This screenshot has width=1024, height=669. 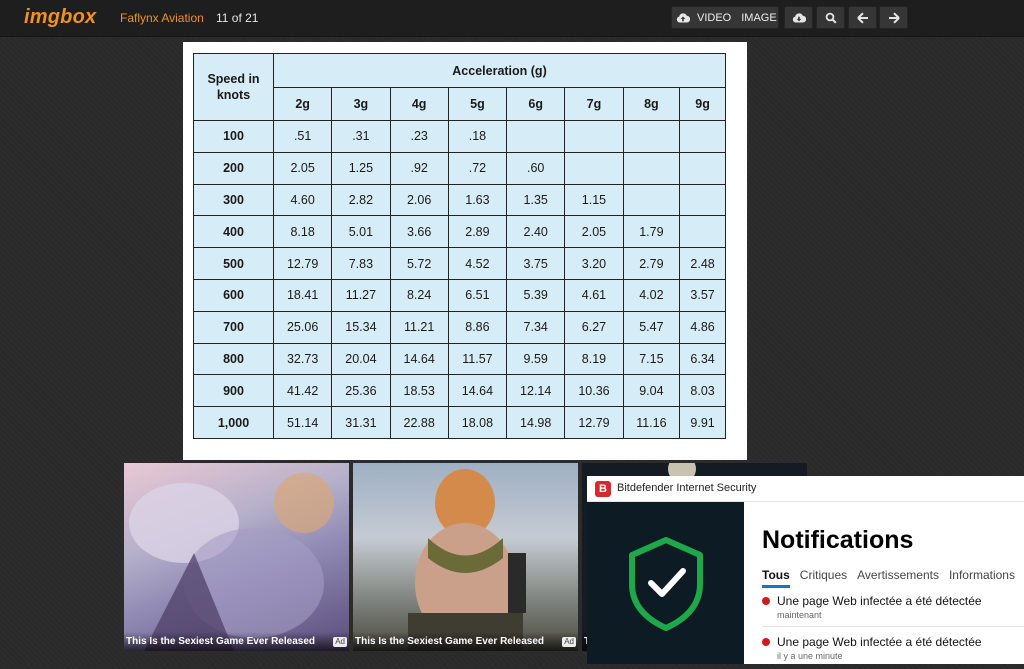 I want to click on speed-cell: 800, so click(x=233, y=359).